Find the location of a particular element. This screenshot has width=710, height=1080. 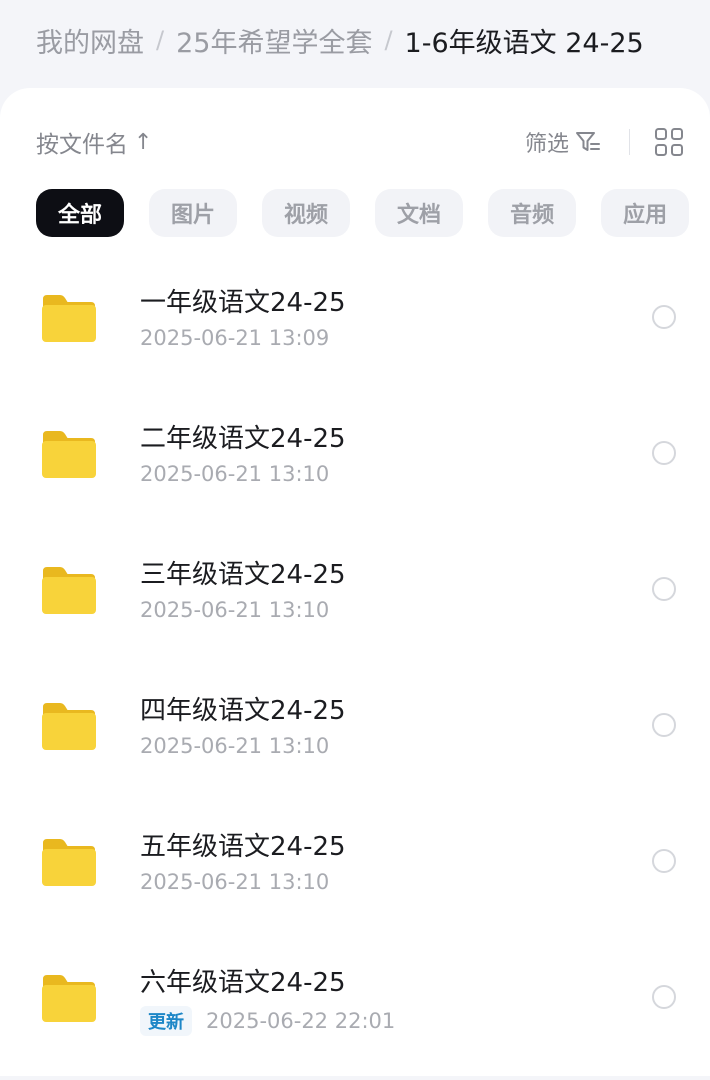

breadcrumb: 我的网盘 / 25年希望学全套 / 1-6年级语文 24-25 is located at coordinates (373, 40).